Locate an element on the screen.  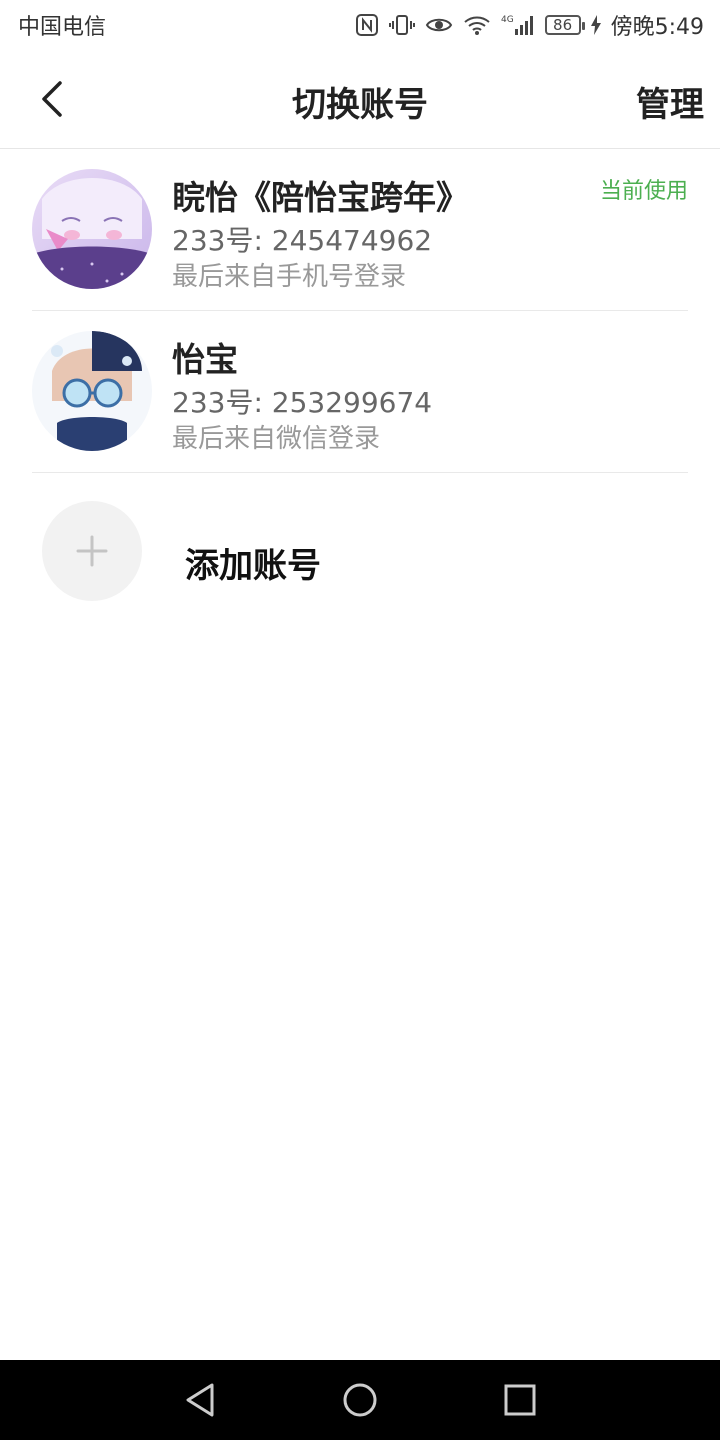
status-bar: 中国电信 4G 86 傍晚5:49 is located at coordinates (360, 25).